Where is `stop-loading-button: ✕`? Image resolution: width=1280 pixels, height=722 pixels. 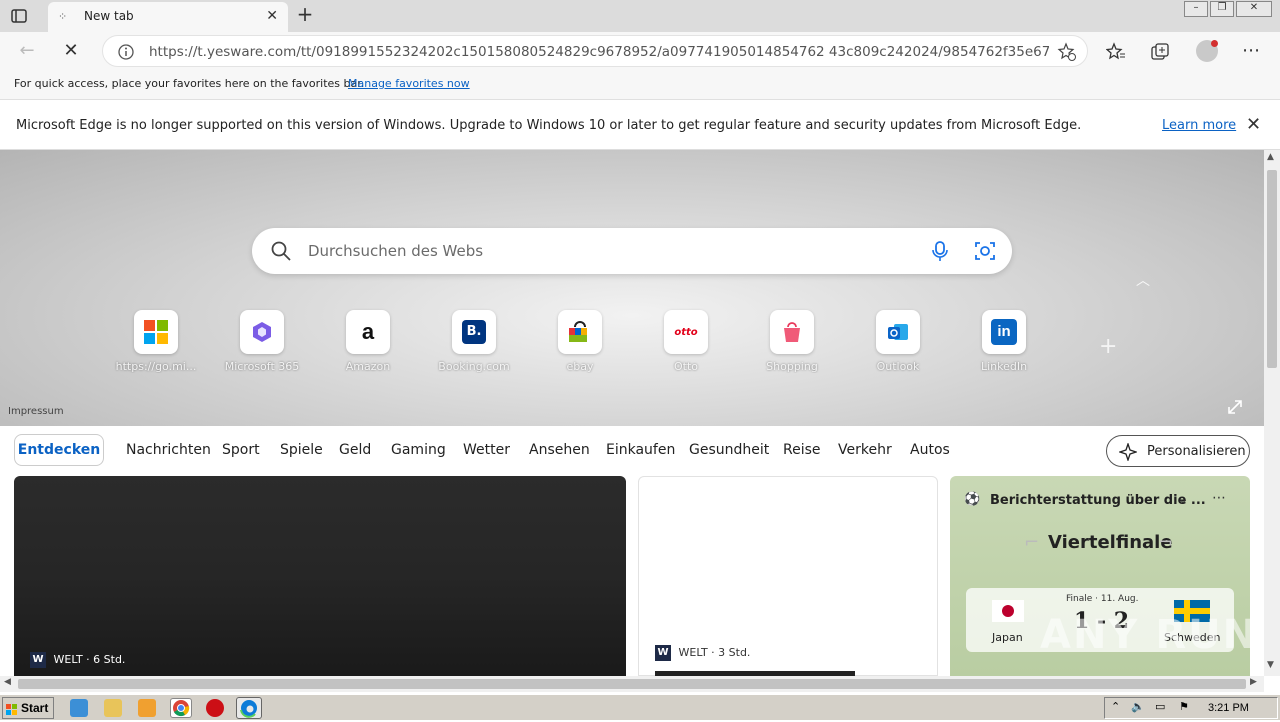 stop-loading-button: ✕ is located at coordinates (71, 51).